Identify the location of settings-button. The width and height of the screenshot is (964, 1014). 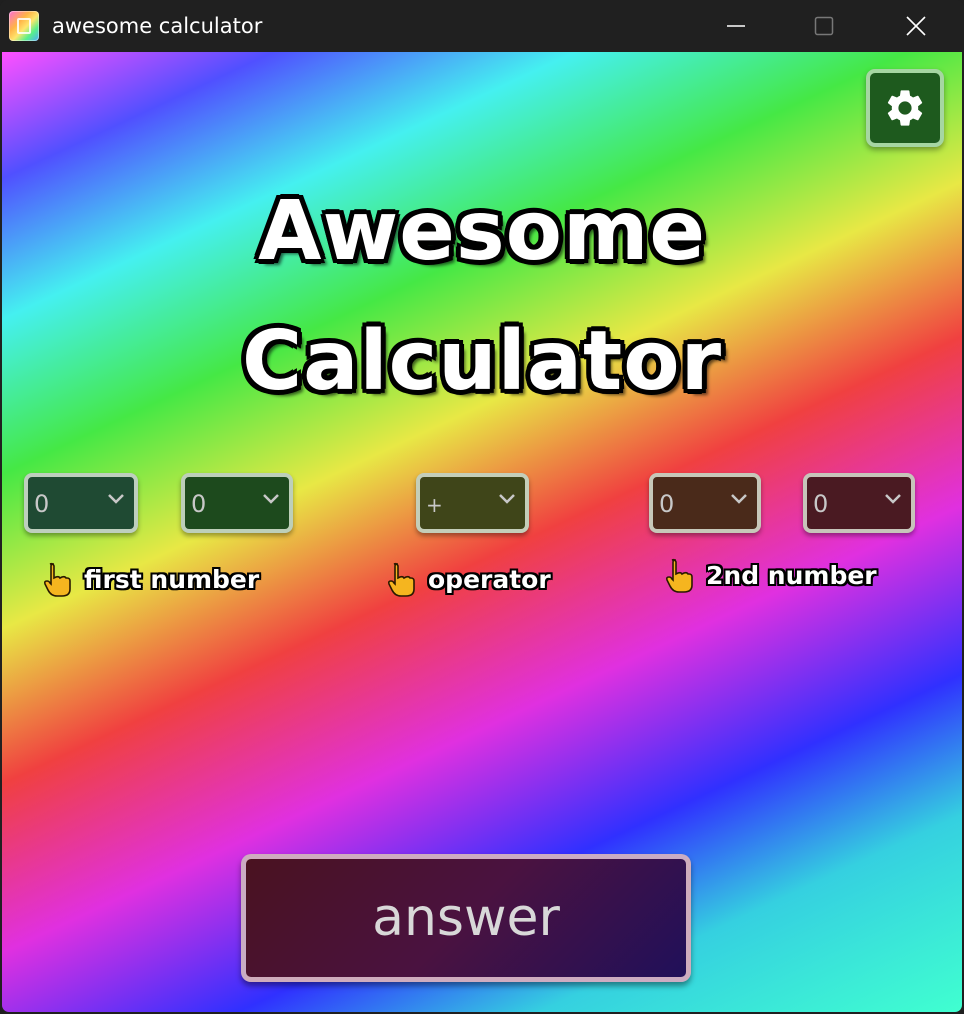
(905, 108).